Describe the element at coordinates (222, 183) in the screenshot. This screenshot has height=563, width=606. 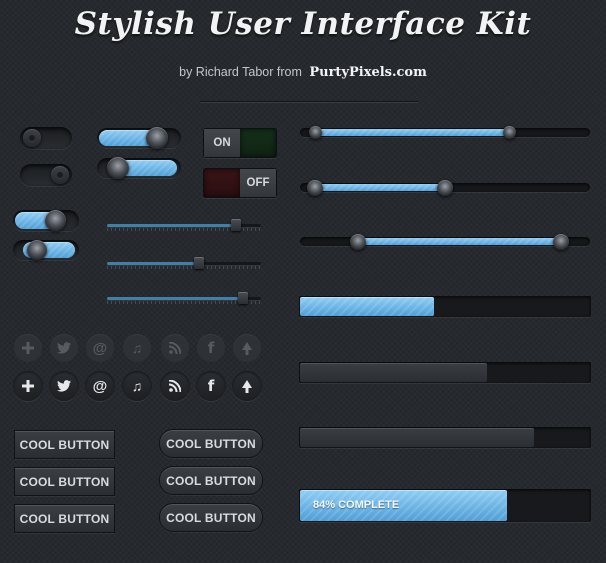
I see `off-indicator` at that location.